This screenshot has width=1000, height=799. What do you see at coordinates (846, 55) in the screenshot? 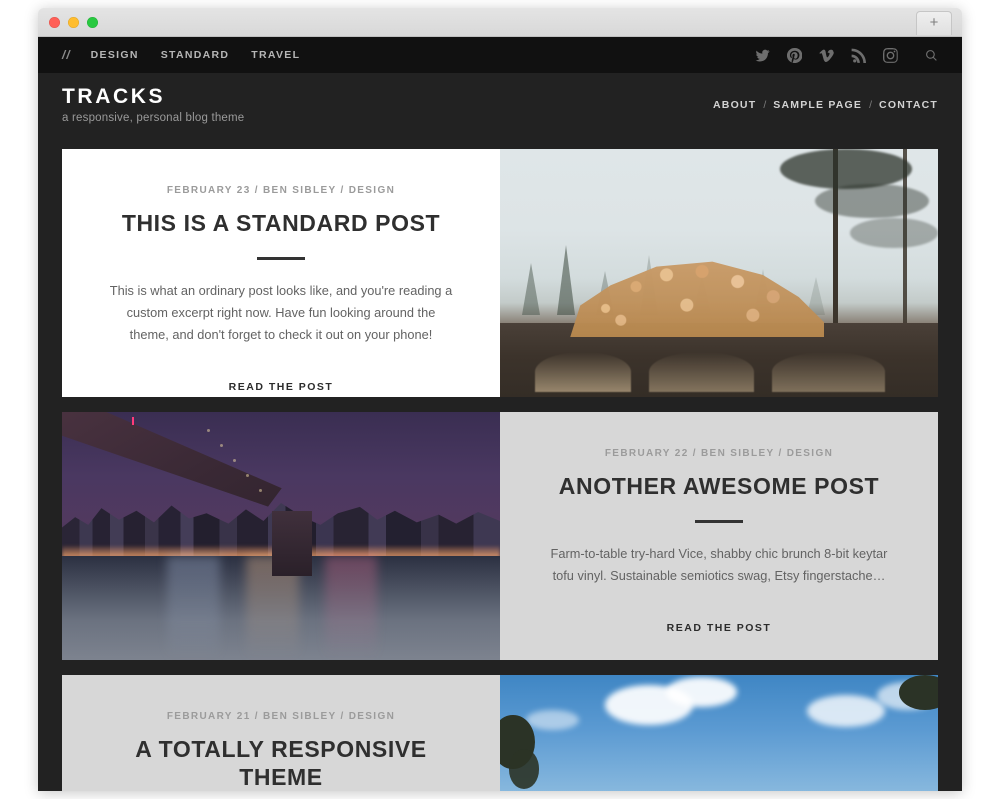
I see `social-links` at bounding box center [846, 55].